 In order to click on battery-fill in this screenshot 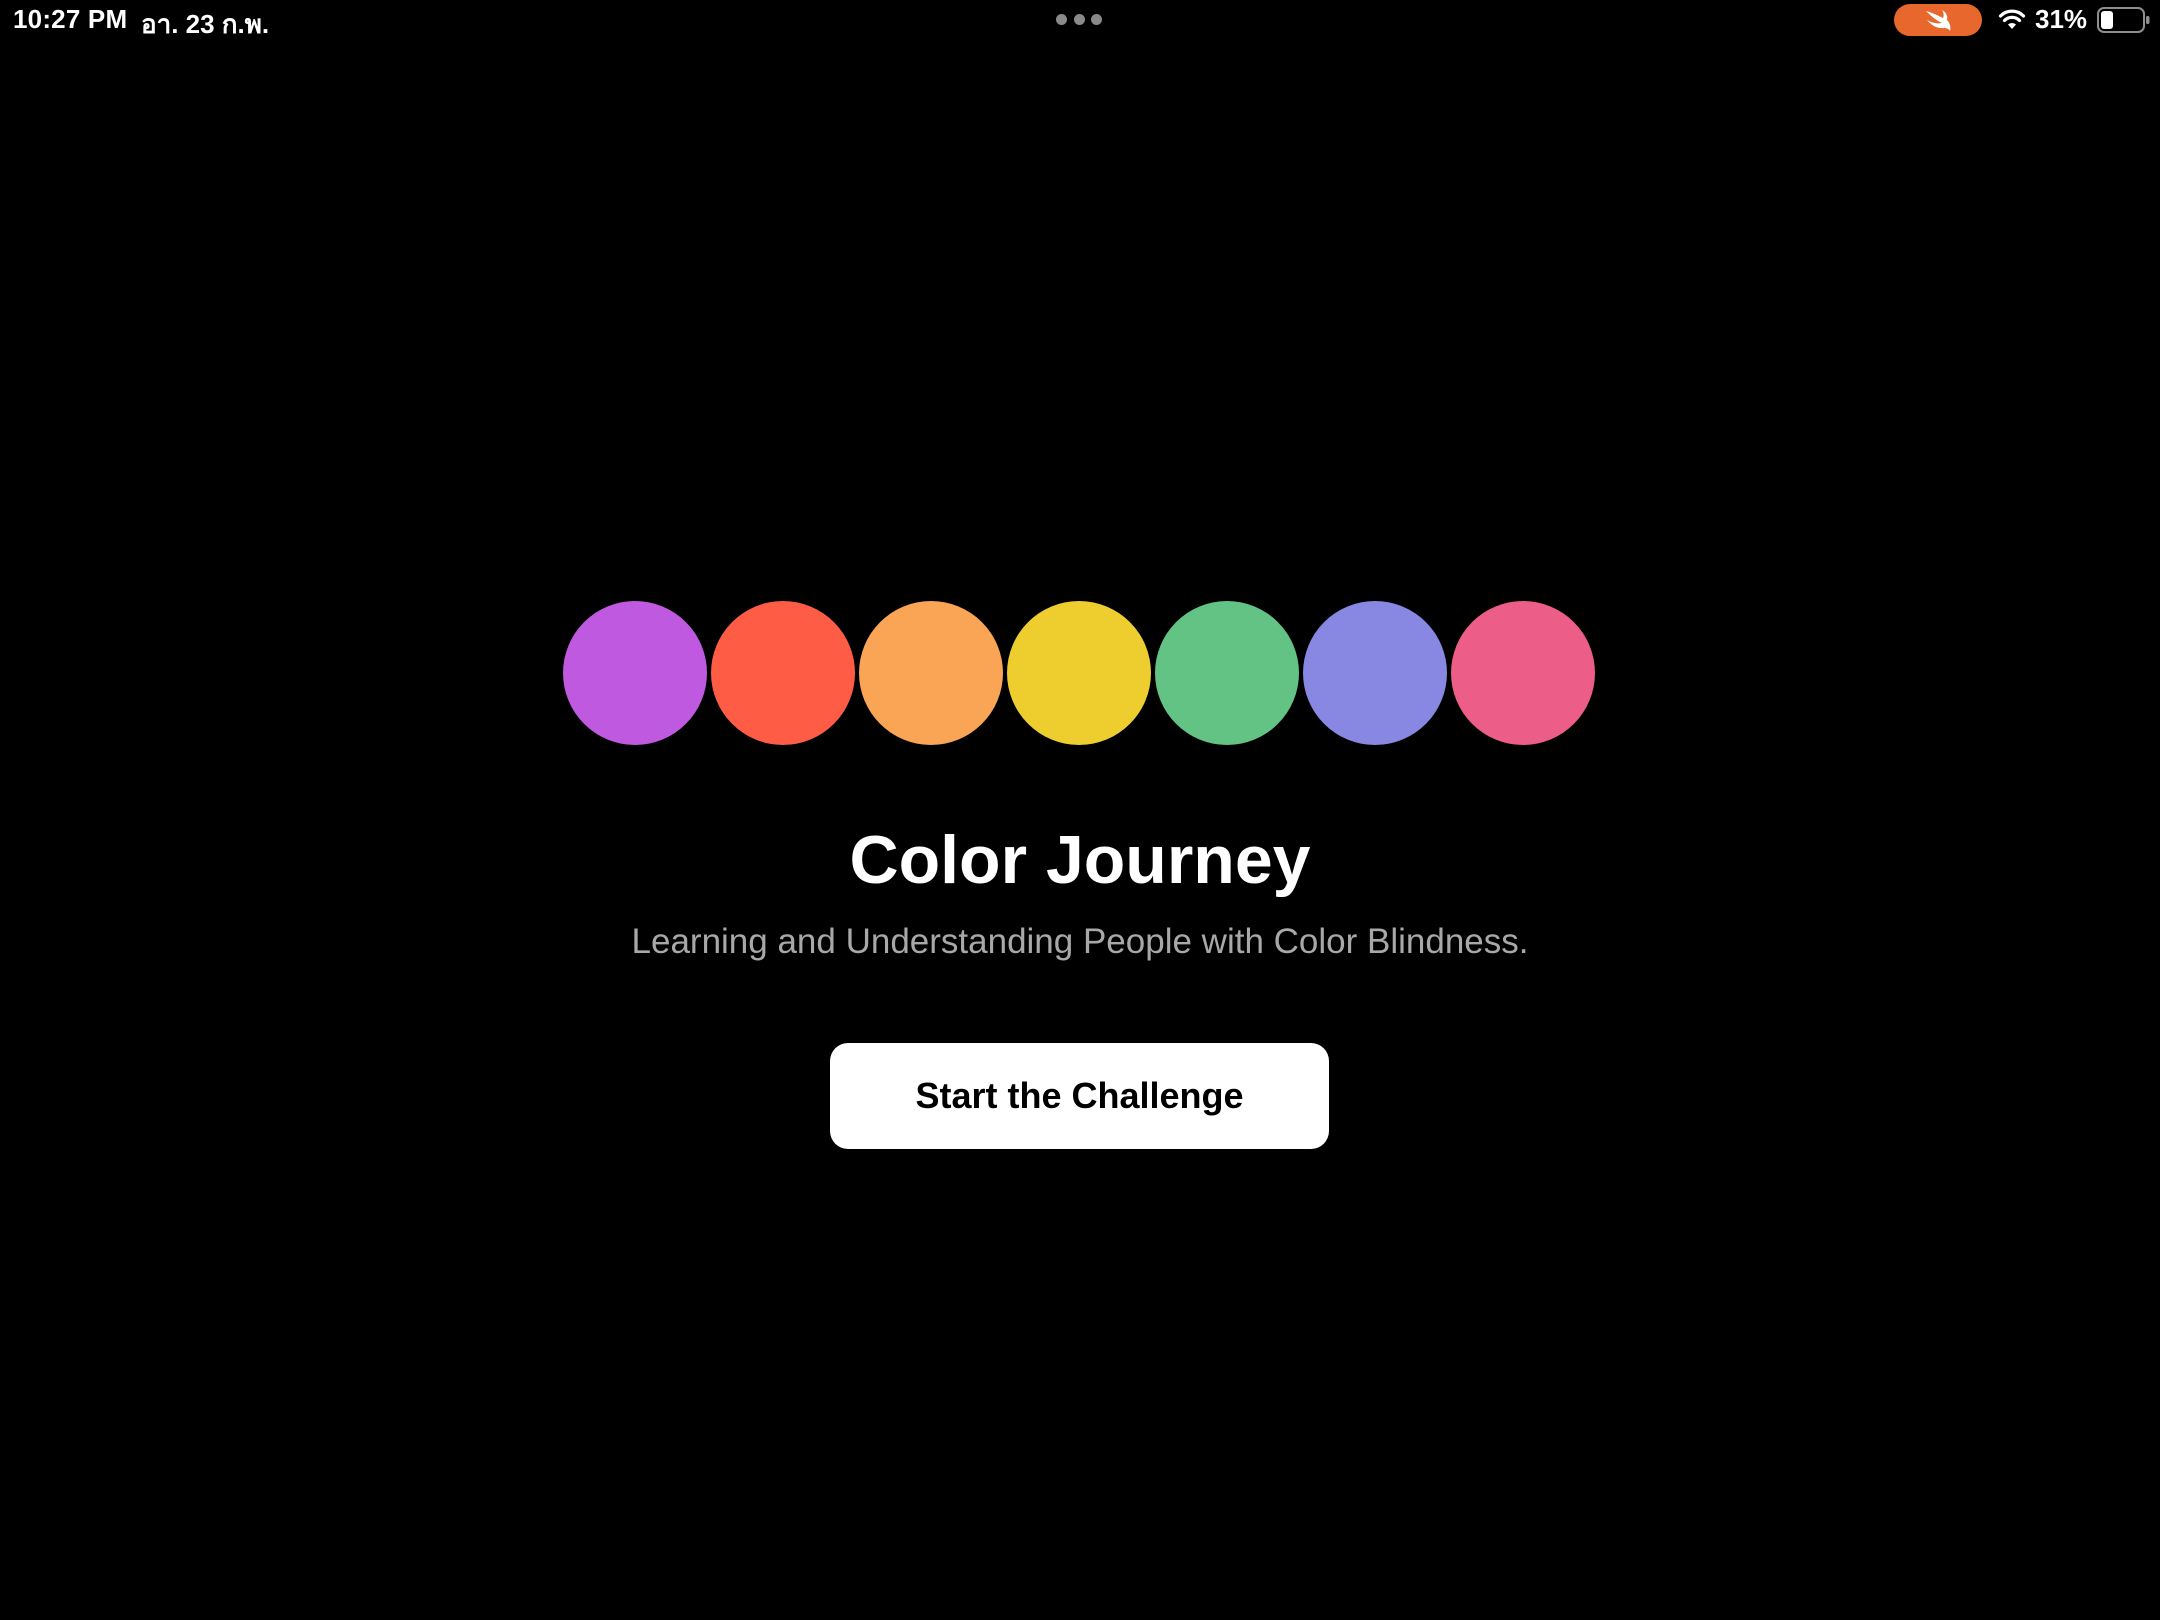, I will do `click(2107, 20)`.